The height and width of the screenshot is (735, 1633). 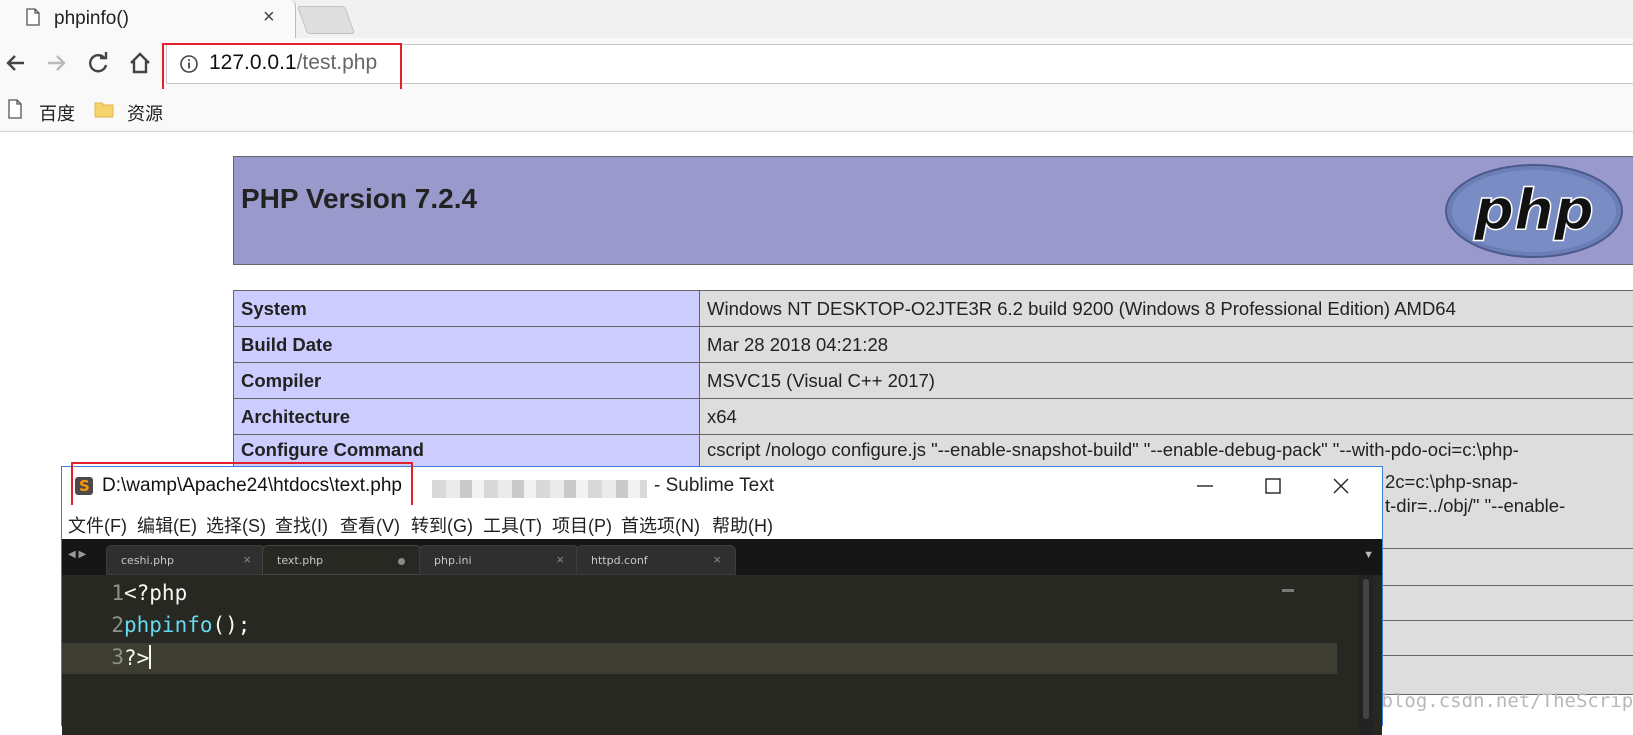 What do you see at coordinates (91, 19) in the screenshot?
I see `tab-title: phpinfo()` at bounding box center [91, 19].